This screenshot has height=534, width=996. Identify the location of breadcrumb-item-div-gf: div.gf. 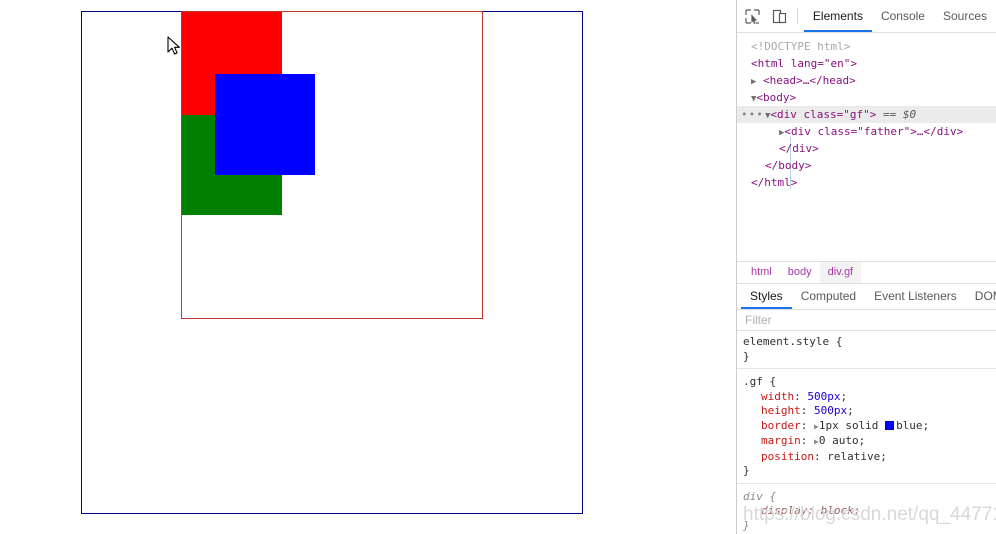
(840, 272).